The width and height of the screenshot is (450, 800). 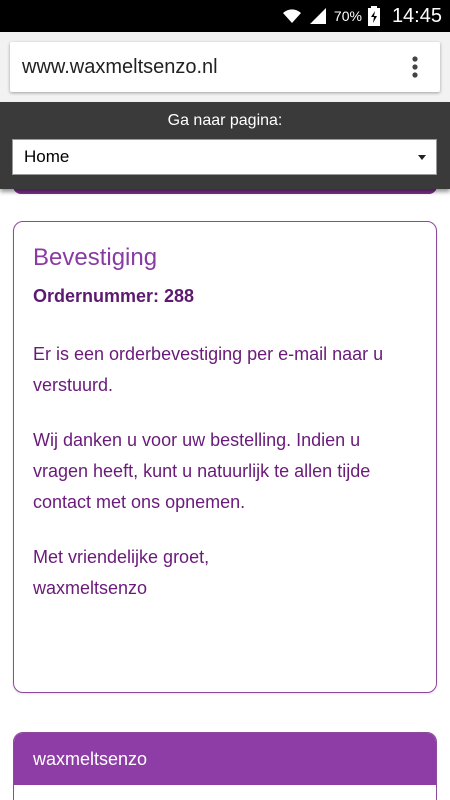 I want to click on greeting-line: Met vriendelijke groet,, so click(x=121, y=557).